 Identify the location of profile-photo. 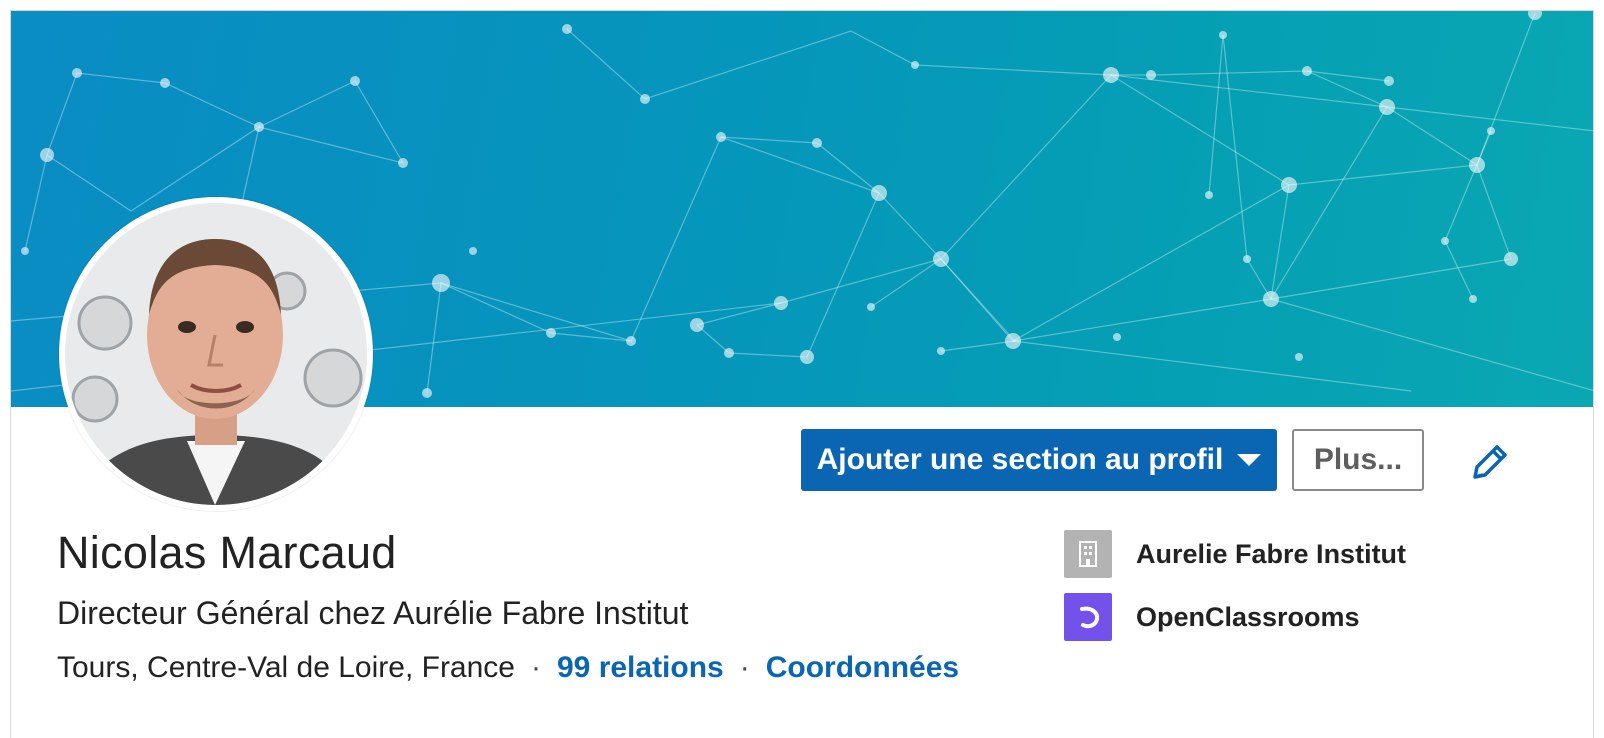
(216, 354).